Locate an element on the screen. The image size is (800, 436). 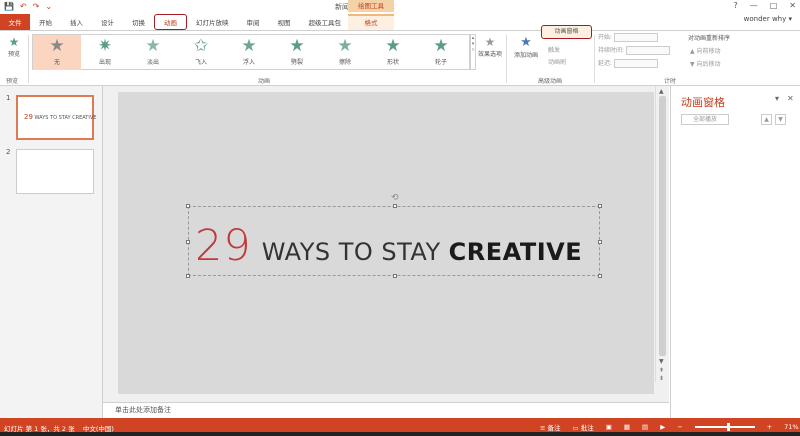
tab-home: 开始 is located at coordinates (45, 22).